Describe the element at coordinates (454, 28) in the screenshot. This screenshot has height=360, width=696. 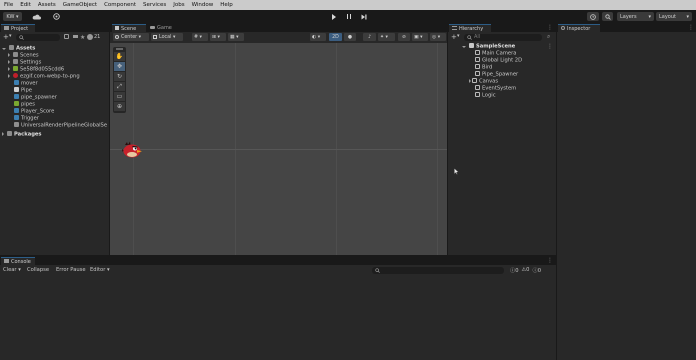
I see `hierarchy-icon` at that location.